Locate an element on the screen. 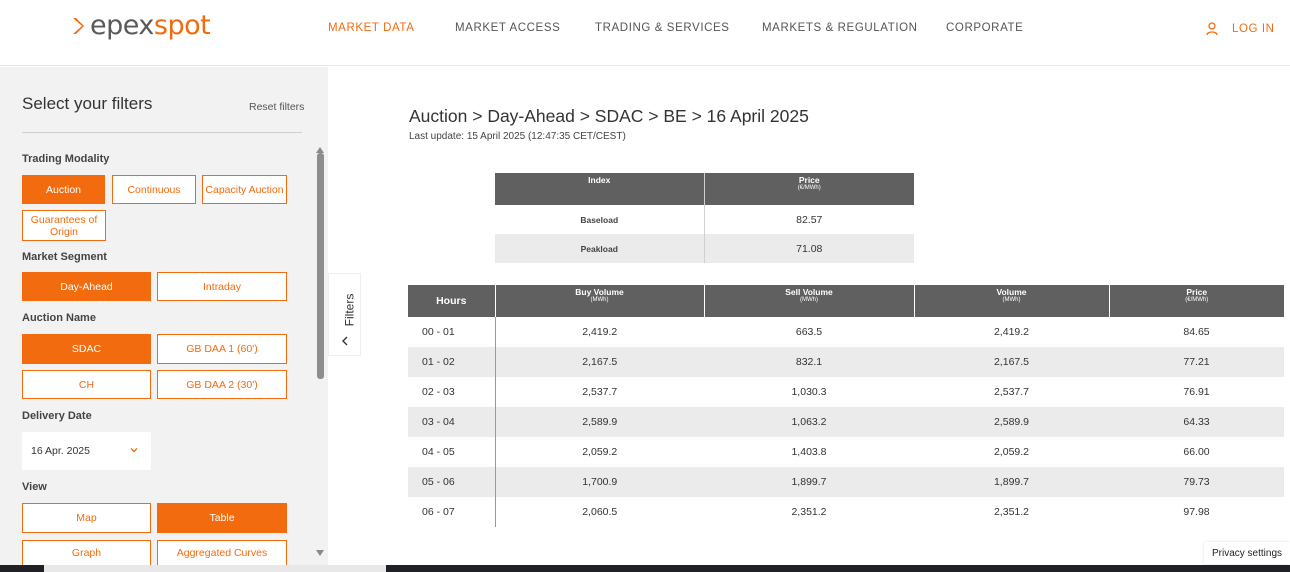 Image resolution: width=1290 pixels, height=572 pixels. divider is located at coordinates (162, 132).